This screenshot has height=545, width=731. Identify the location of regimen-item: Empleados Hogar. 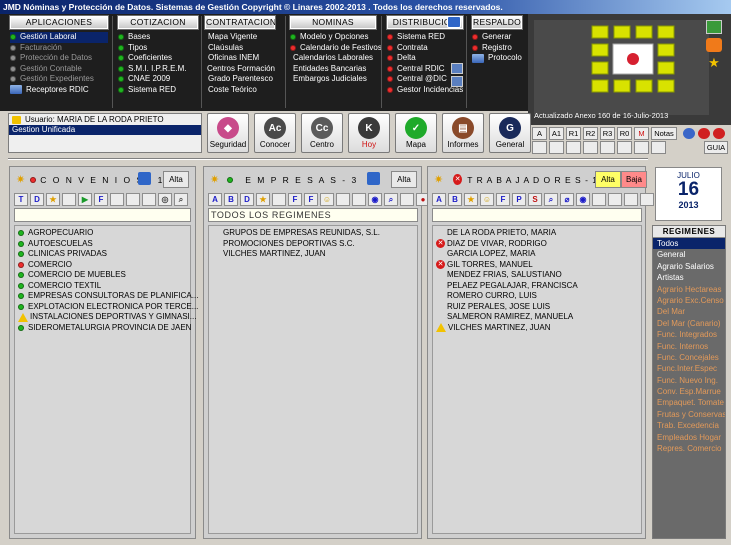
(689, 437).